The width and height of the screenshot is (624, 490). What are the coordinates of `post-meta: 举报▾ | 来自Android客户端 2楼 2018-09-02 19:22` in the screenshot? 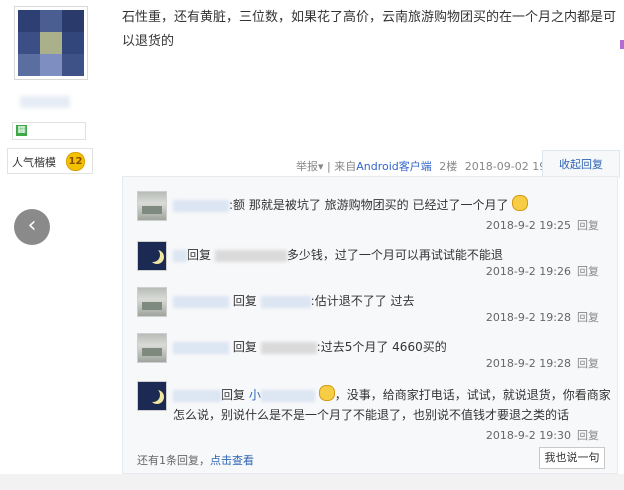 It's located at (430, 166).